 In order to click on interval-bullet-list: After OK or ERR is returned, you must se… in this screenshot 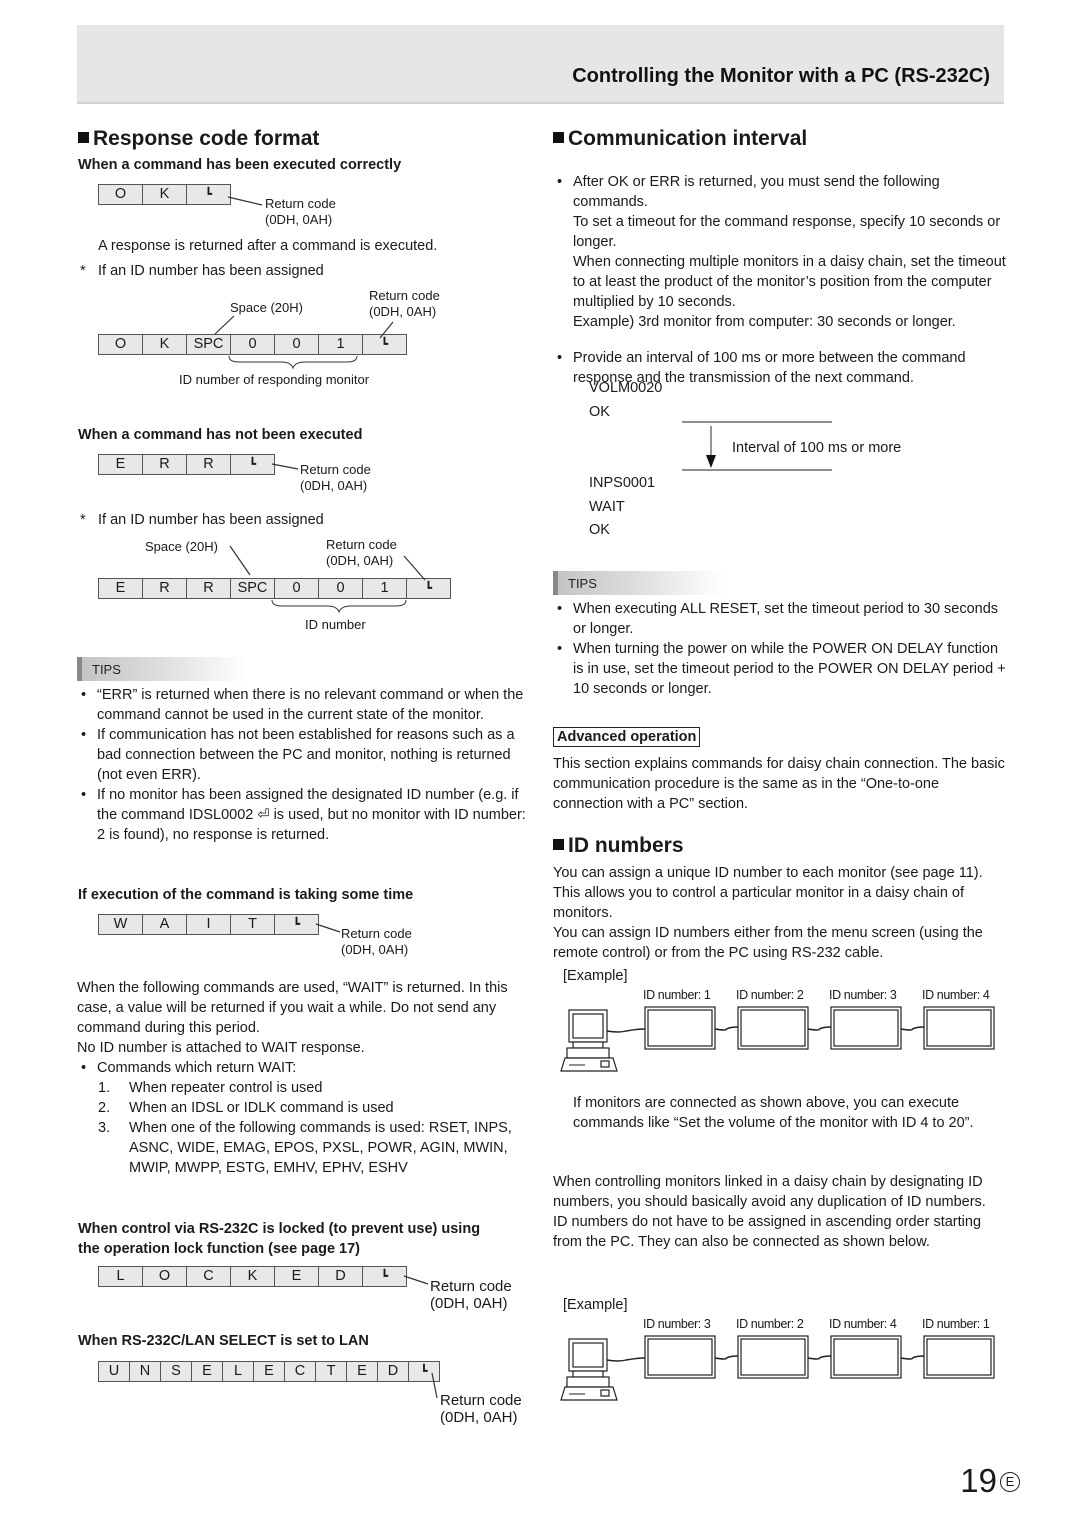, I will do `click(780, 280)`.